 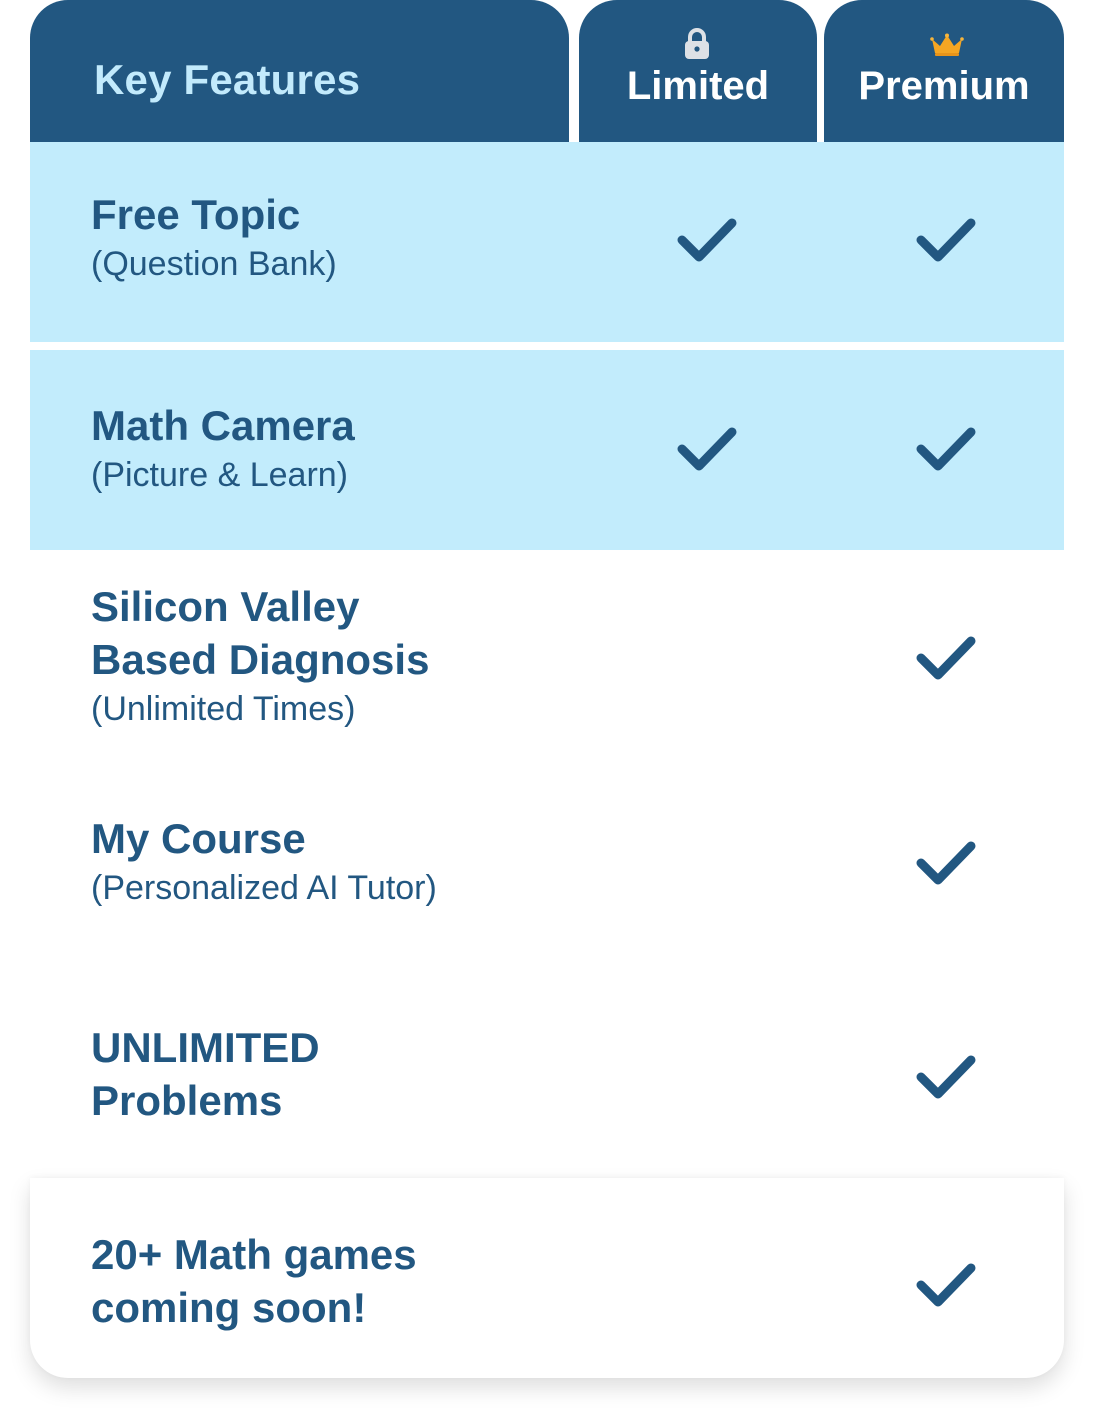 I want to click on feature-row-free-topic: Free Topic (Question Bank), so click(x=547, y=242).